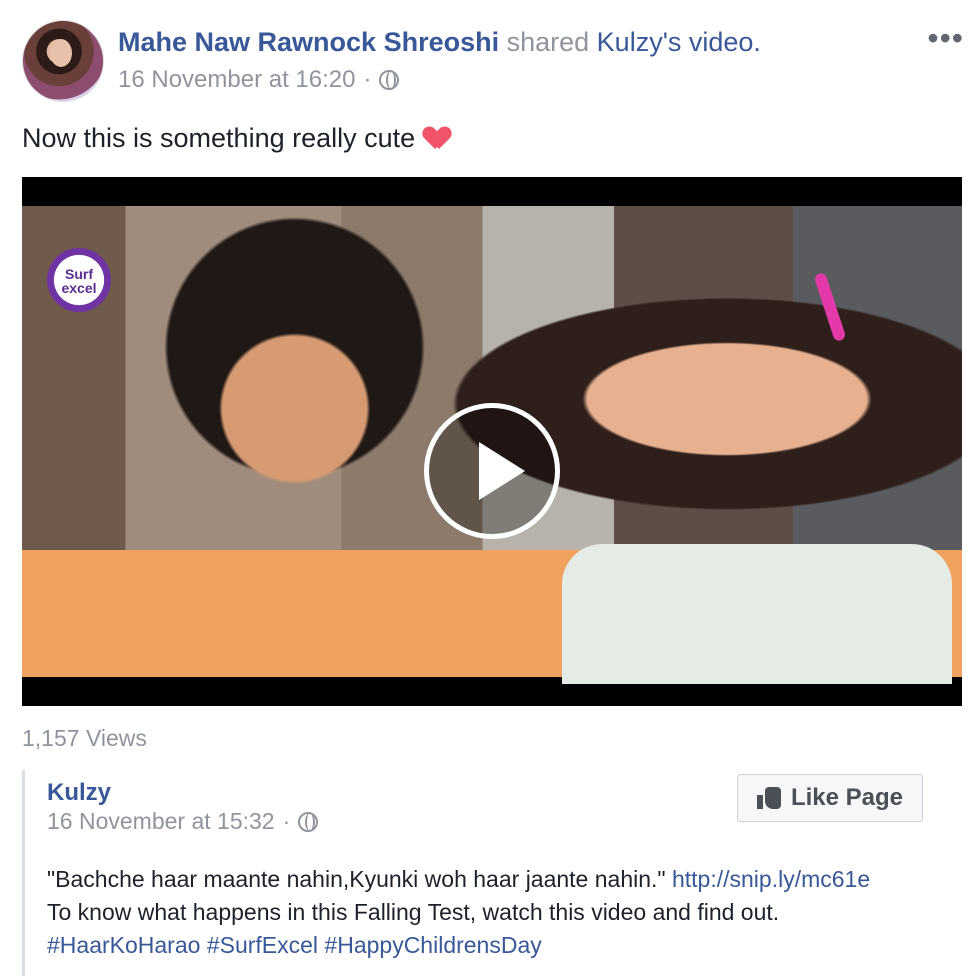  I want to click on shared-suffix: 's video., so click(712, 42).